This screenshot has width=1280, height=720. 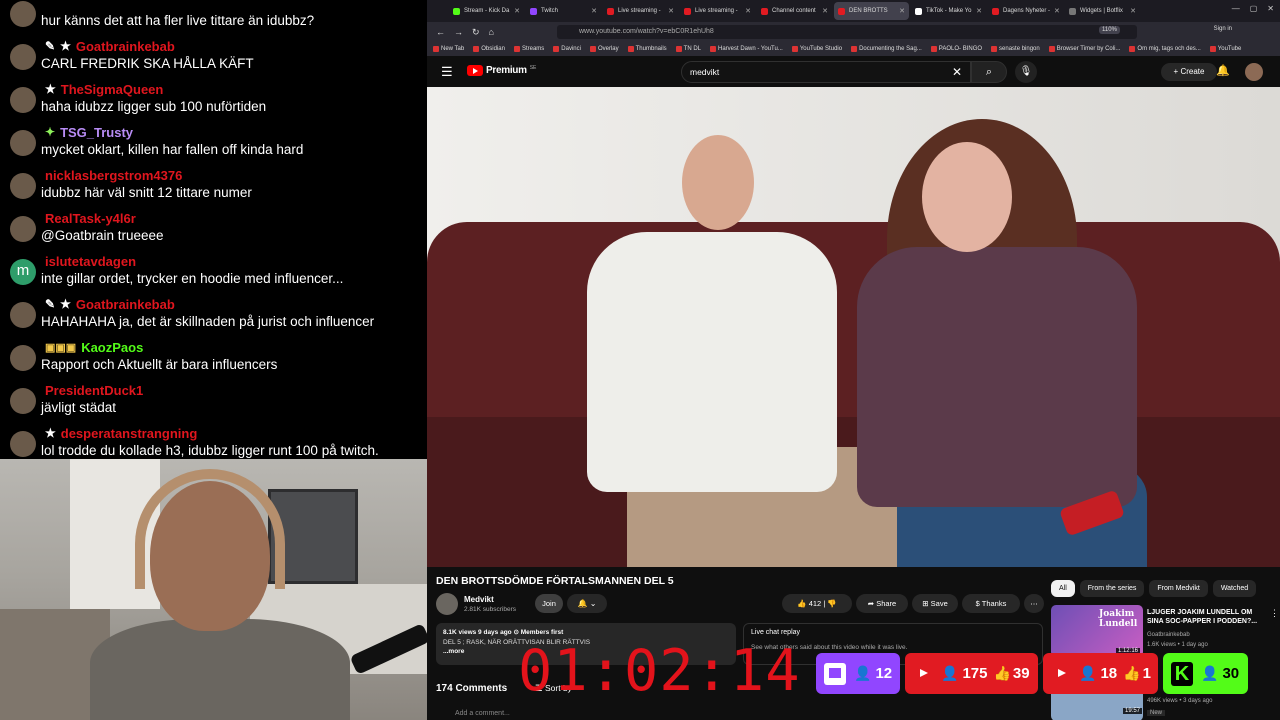 I want to click on bookmark-item: Davinci, so click(x=567, y=49).